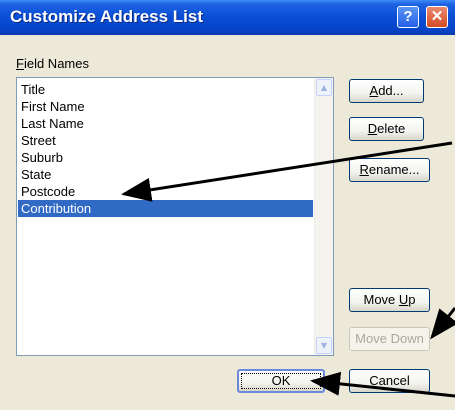 This screenshot has width=455, height=410. I want to click on help-icon: ?, so click(408, 17).